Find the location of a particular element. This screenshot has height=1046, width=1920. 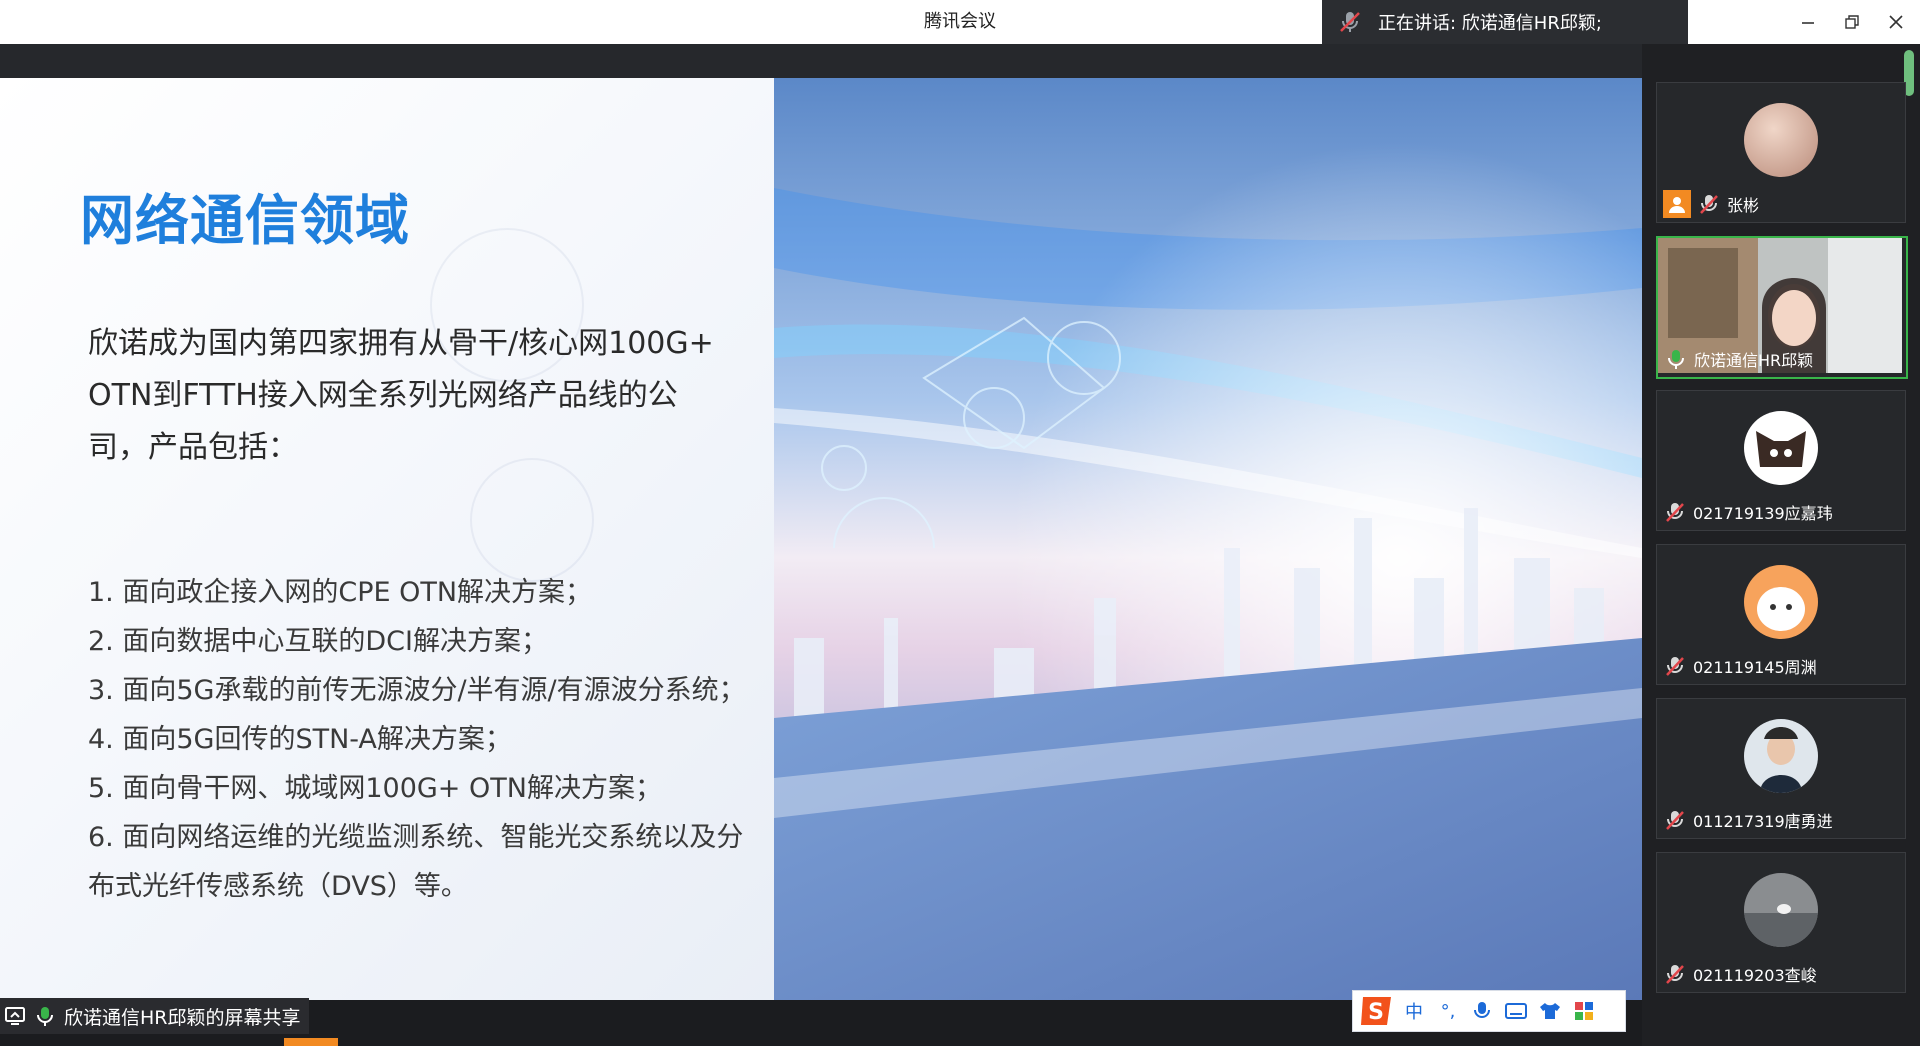

close-button is located at coordinates (1896, 22).